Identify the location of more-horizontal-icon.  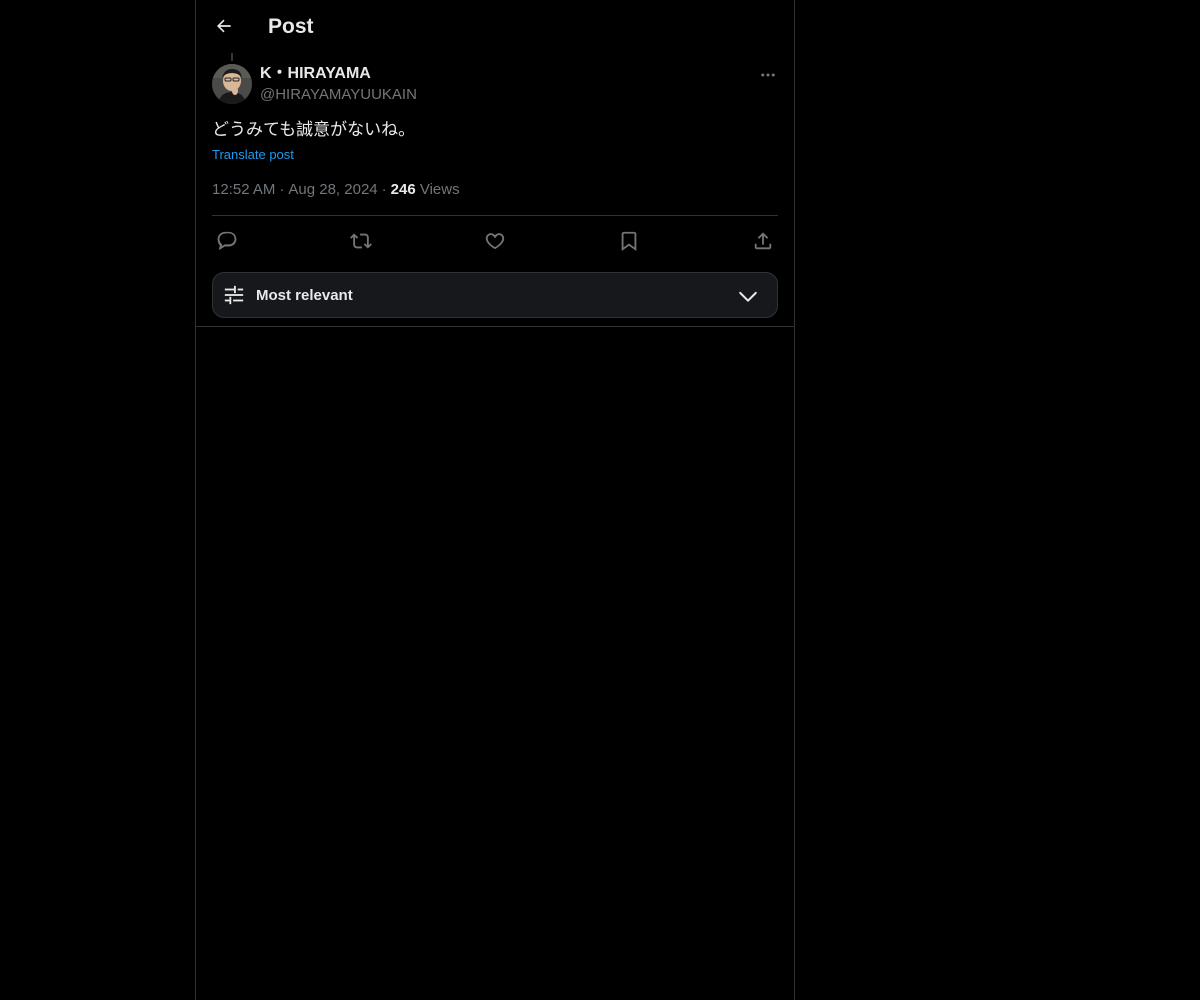
(768, 75).